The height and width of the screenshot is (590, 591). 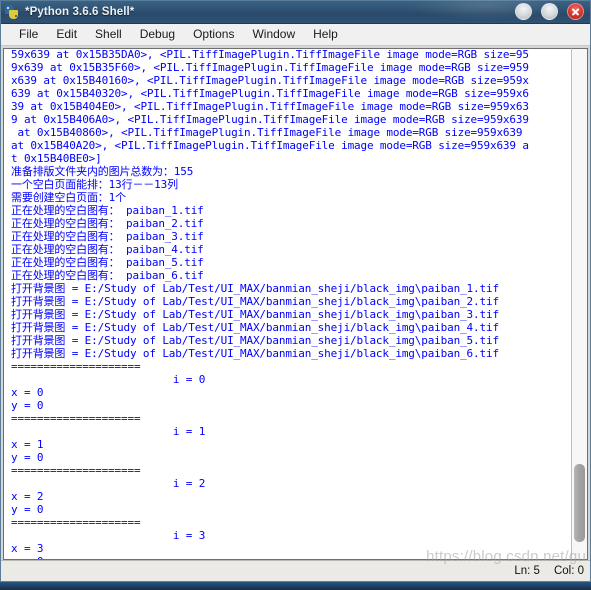 I want to click on status-column-indicator: Col: 0, so click(x=568, y=571).